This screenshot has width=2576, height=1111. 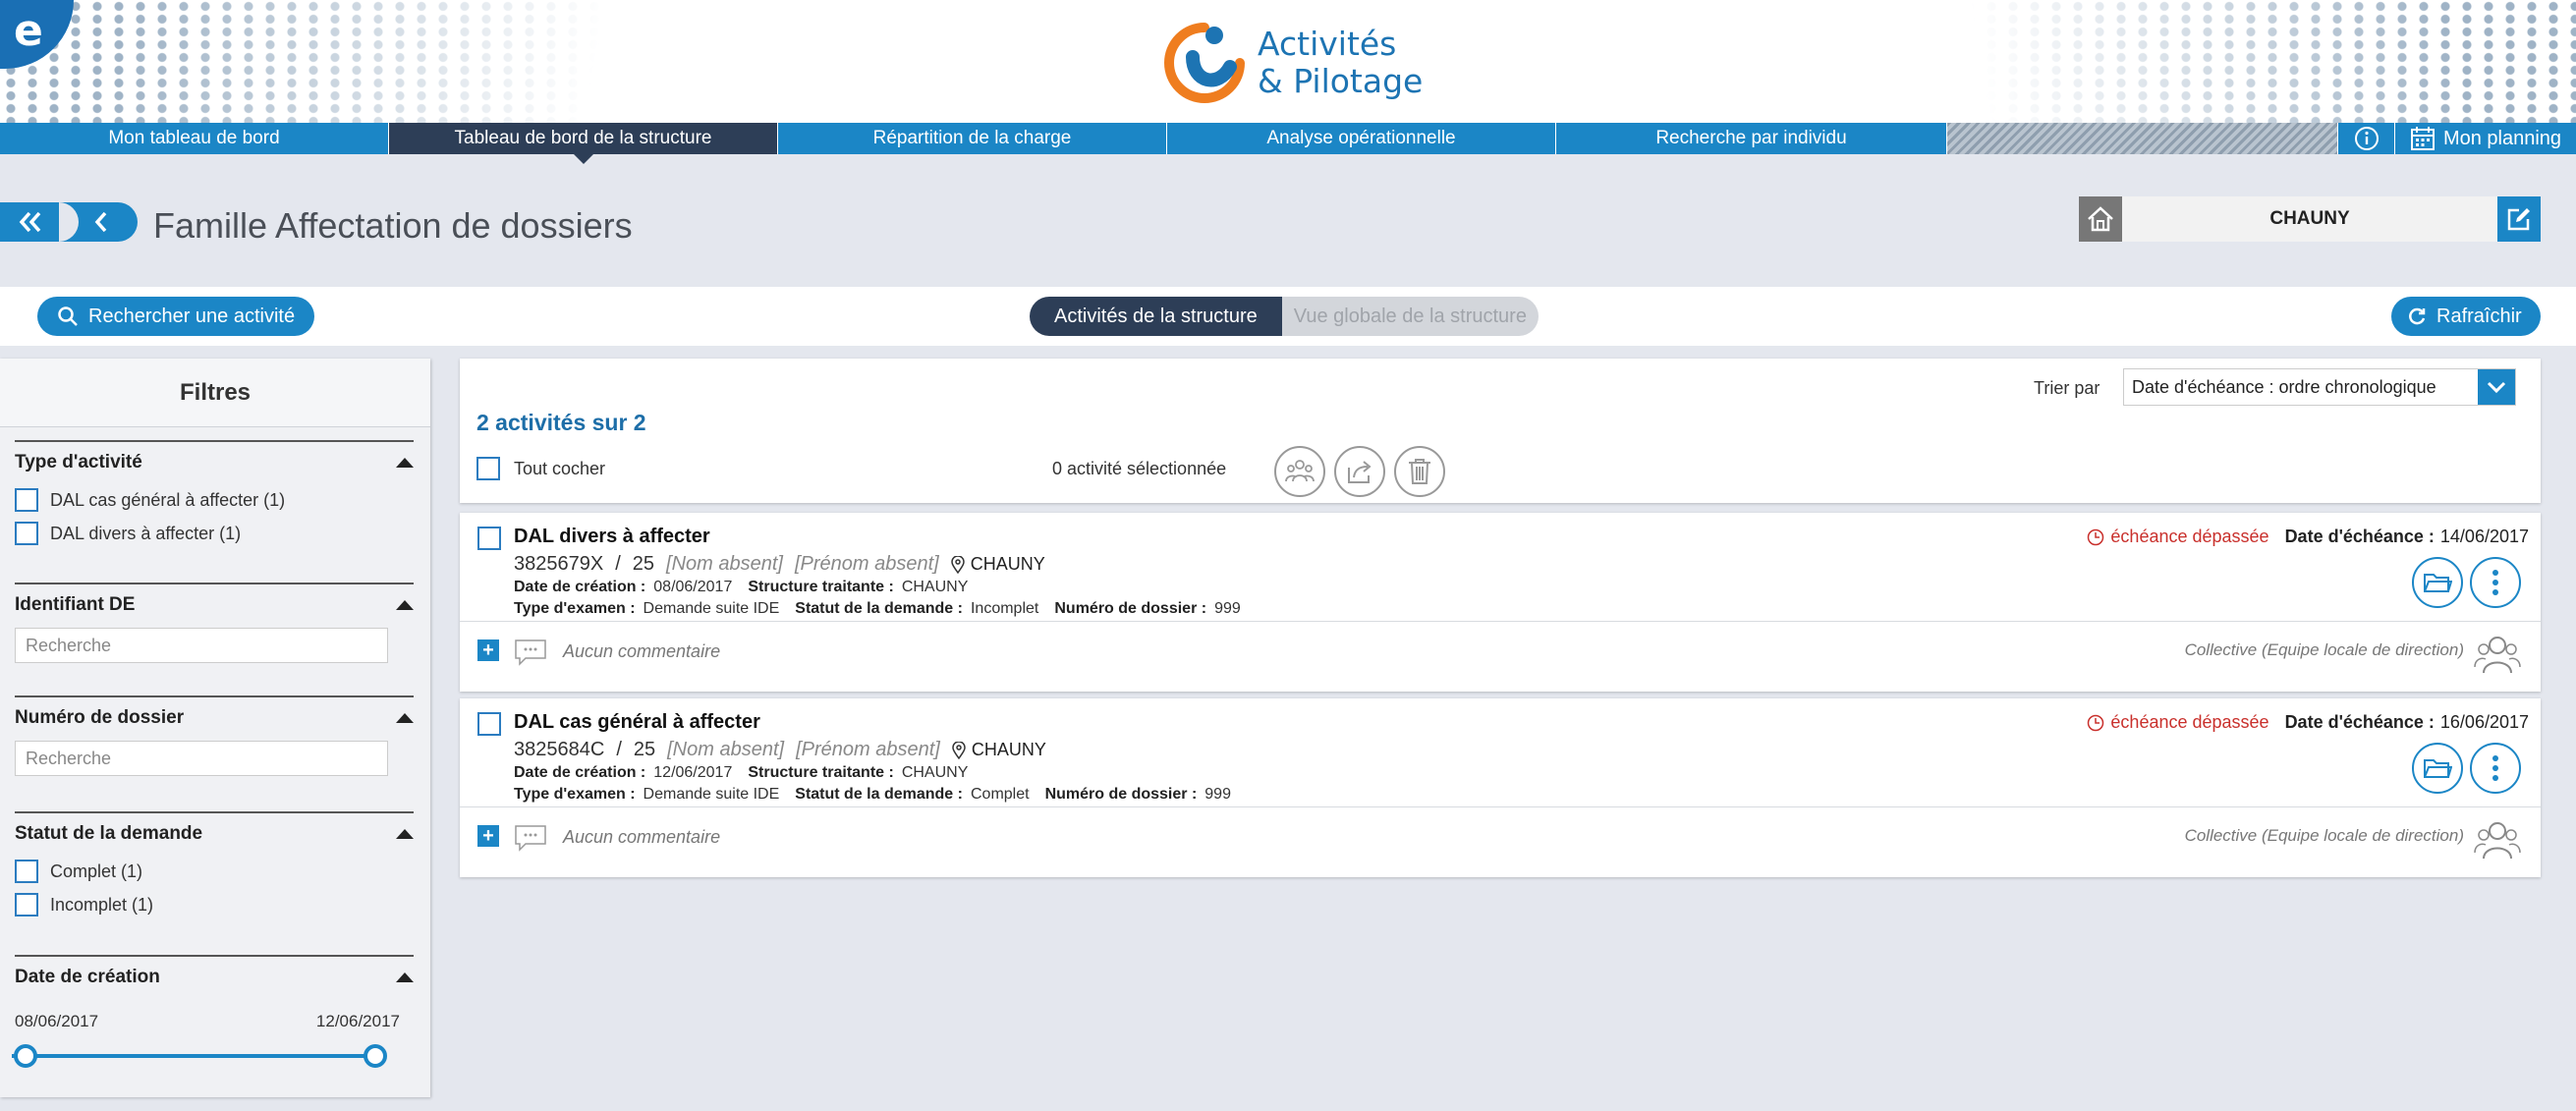 What do you see at coordinates (1341, 81) in the screenshot?
I see `app-title-line2: & Pilotage` at bounding box center [1341, 81].